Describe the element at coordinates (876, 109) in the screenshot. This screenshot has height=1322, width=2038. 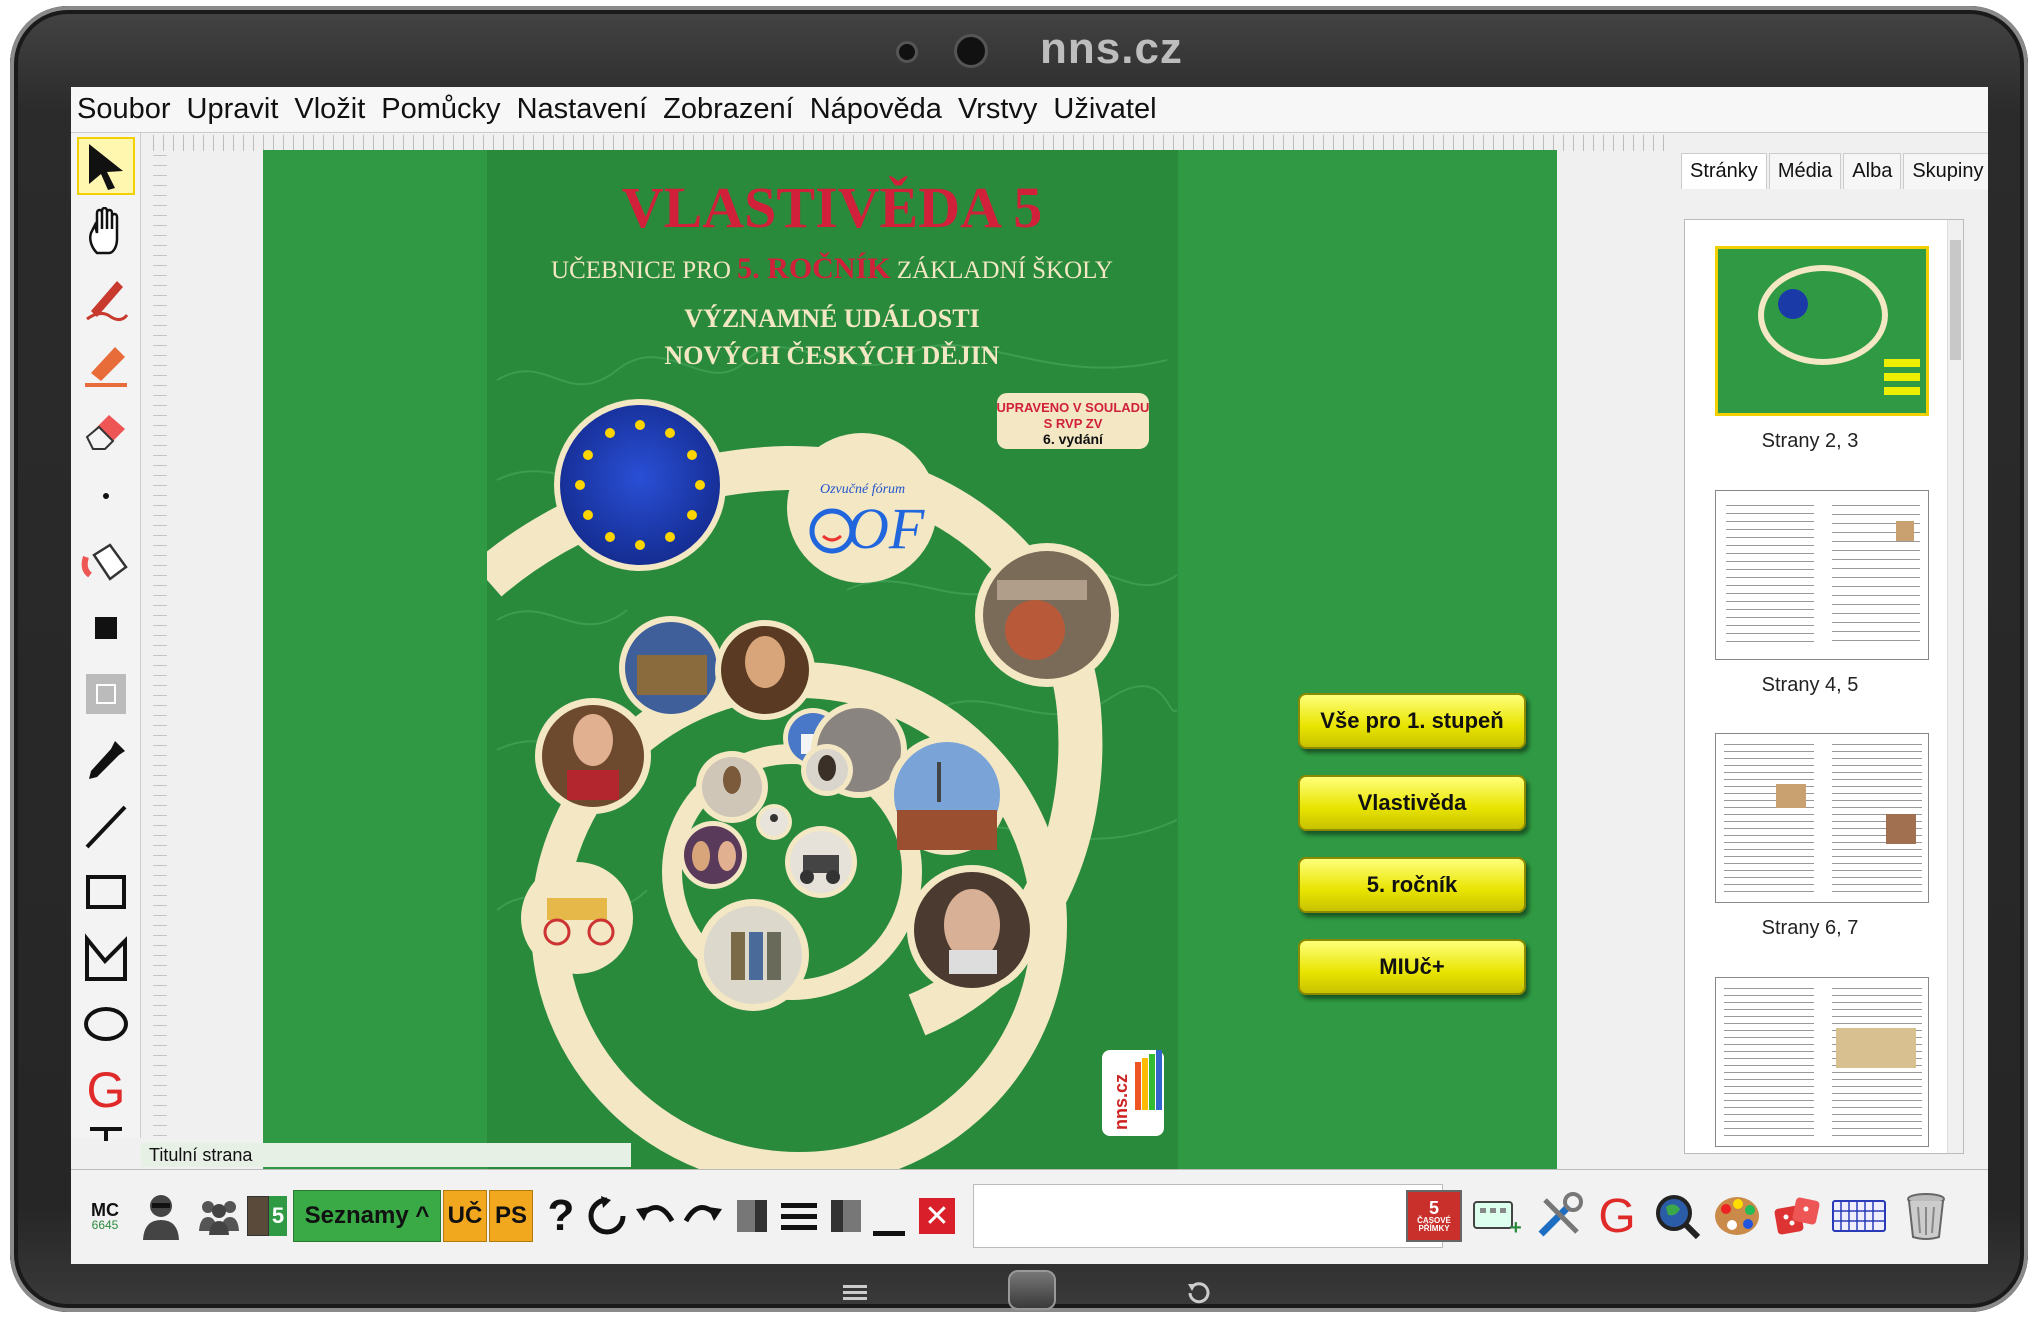
I see `menu-napoveda: Nápověda` at that location.